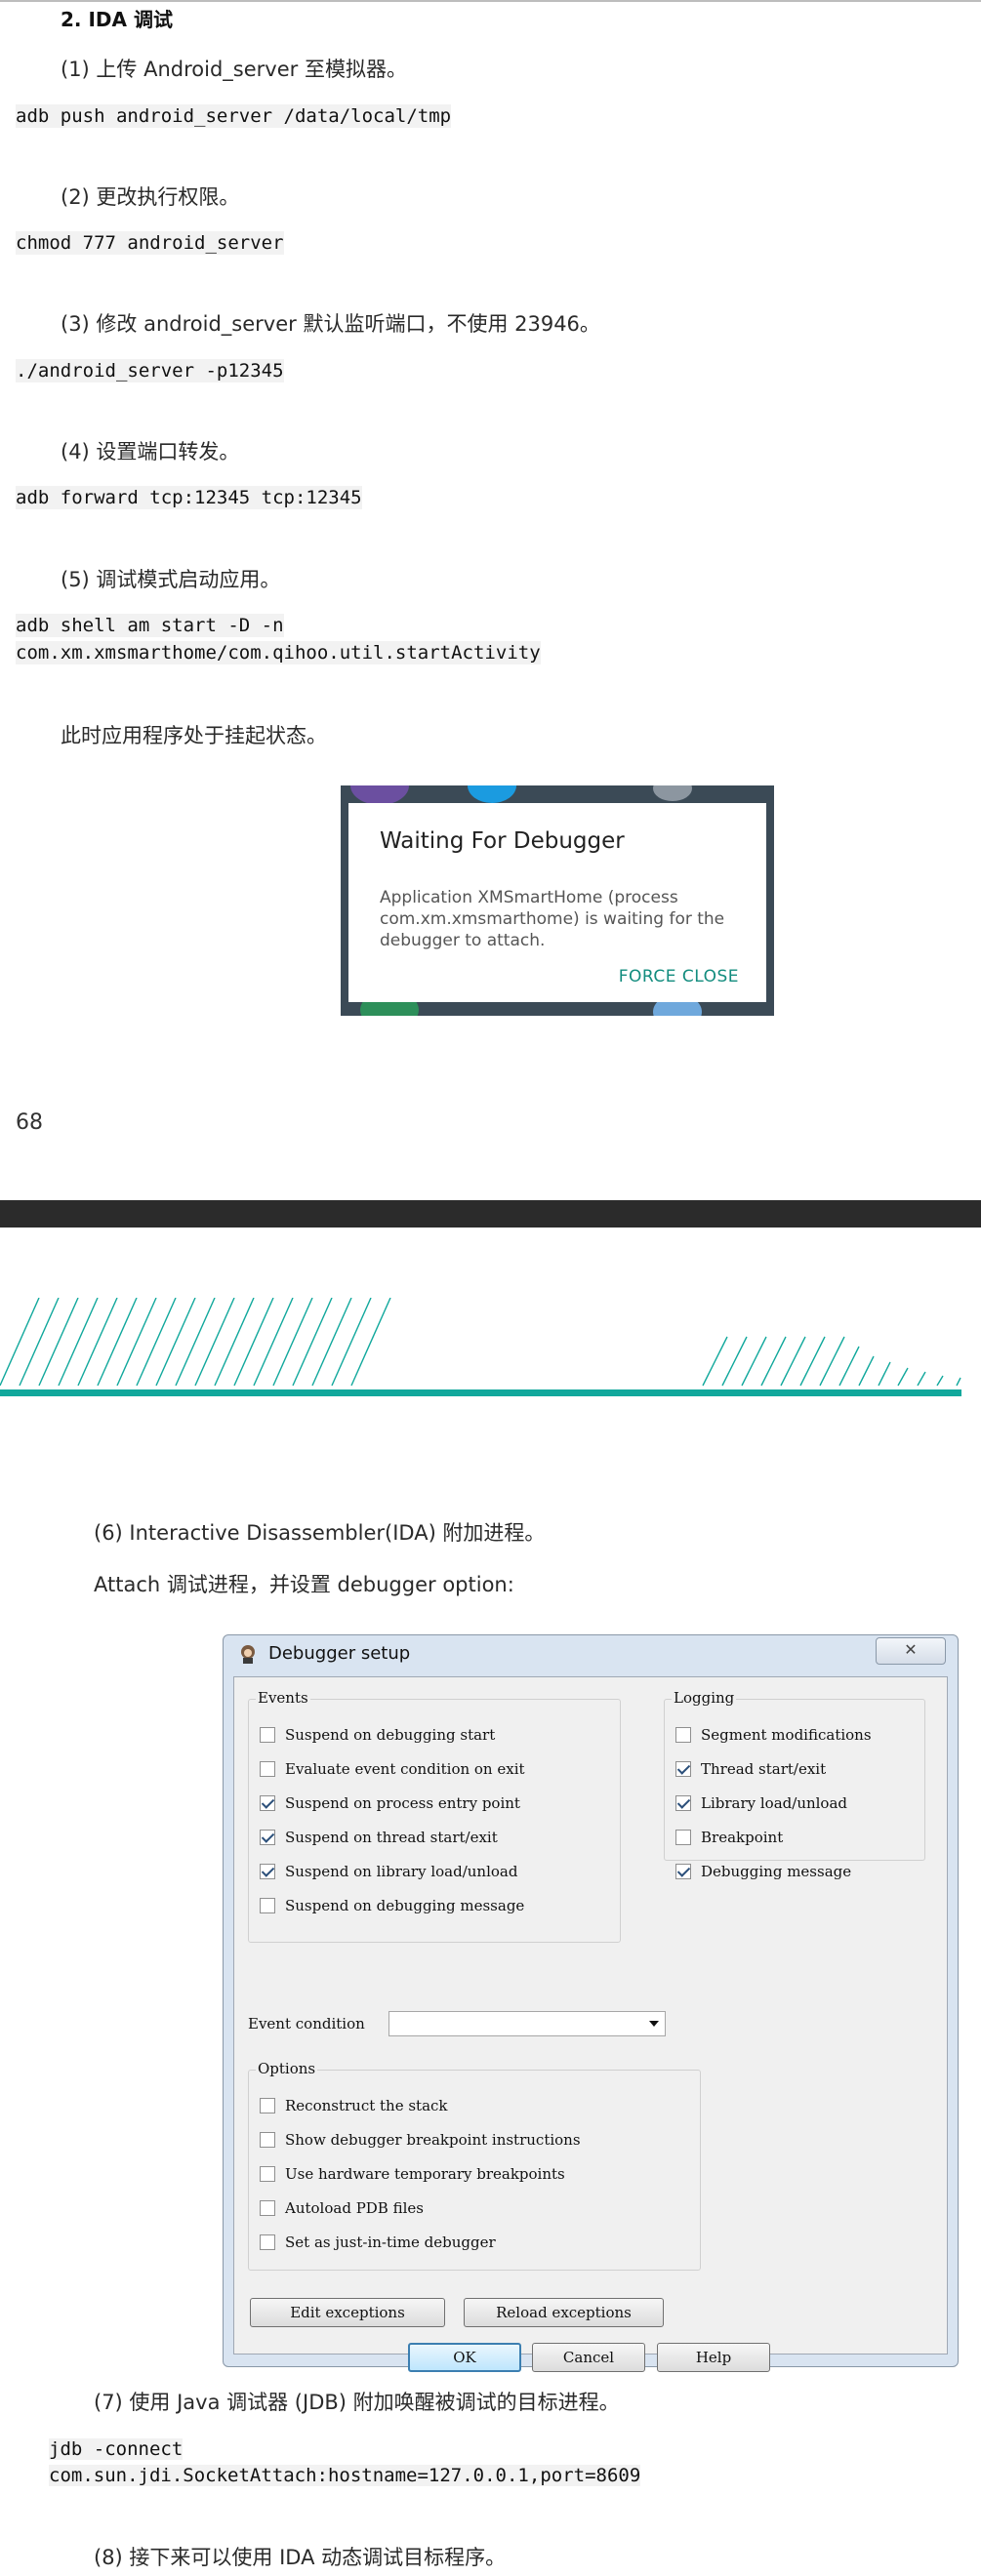  What do you see at coordinates (357, 2402) in the screenshot?
I see `step-7: (7) 使用 Java 调试器 (JDB) 附加唤醒被调试的目标进程。` at bounding box center [357, 2402].